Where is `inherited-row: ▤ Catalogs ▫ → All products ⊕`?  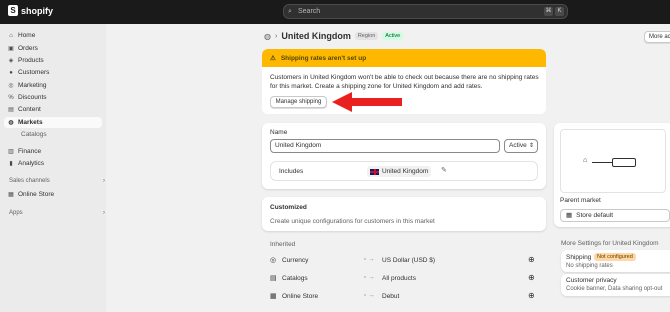
inherited-row: ▤ Catalogs ▫ → All products ⊕ is located at coordinates (405, 279).